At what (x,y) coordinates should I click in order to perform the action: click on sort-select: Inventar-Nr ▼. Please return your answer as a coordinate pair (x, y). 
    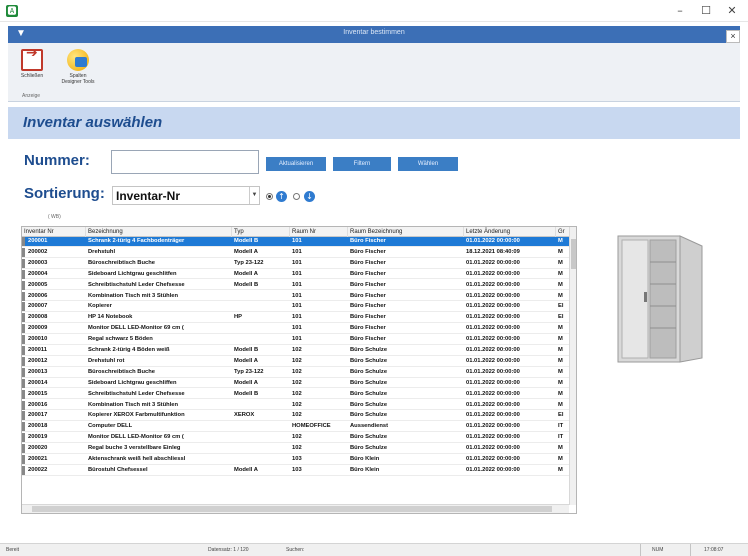
    Looking at the image, I should click on (186, 195).